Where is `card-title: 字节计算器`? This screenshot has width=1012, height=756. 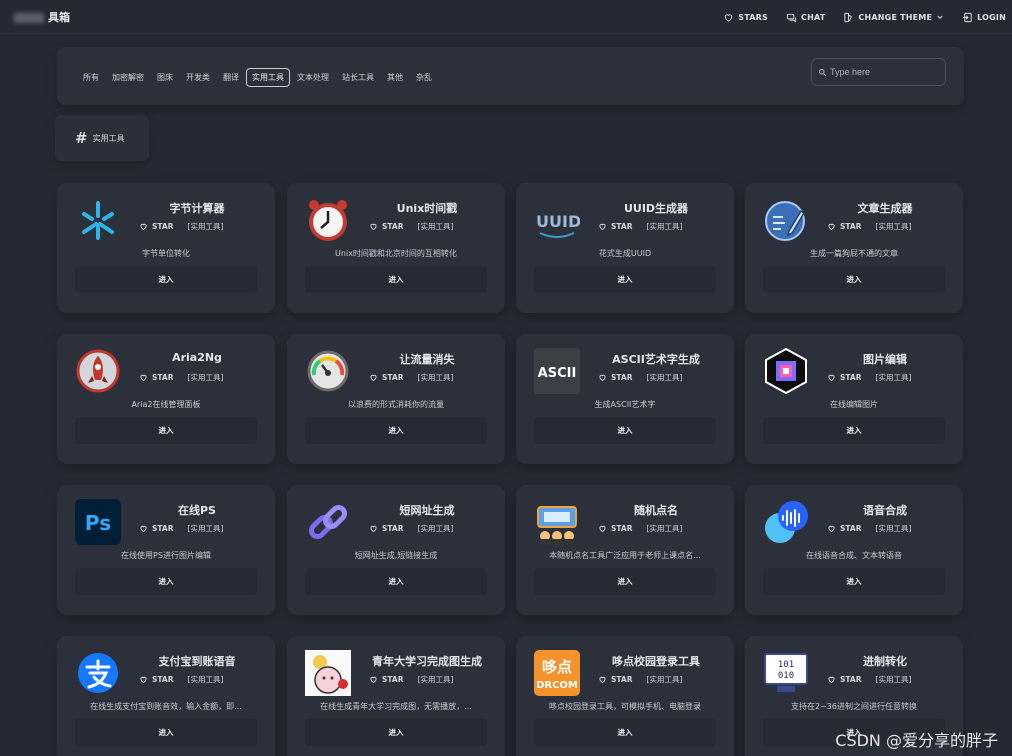 card-title: 字节计算器 is located at coordinates (197, 208).